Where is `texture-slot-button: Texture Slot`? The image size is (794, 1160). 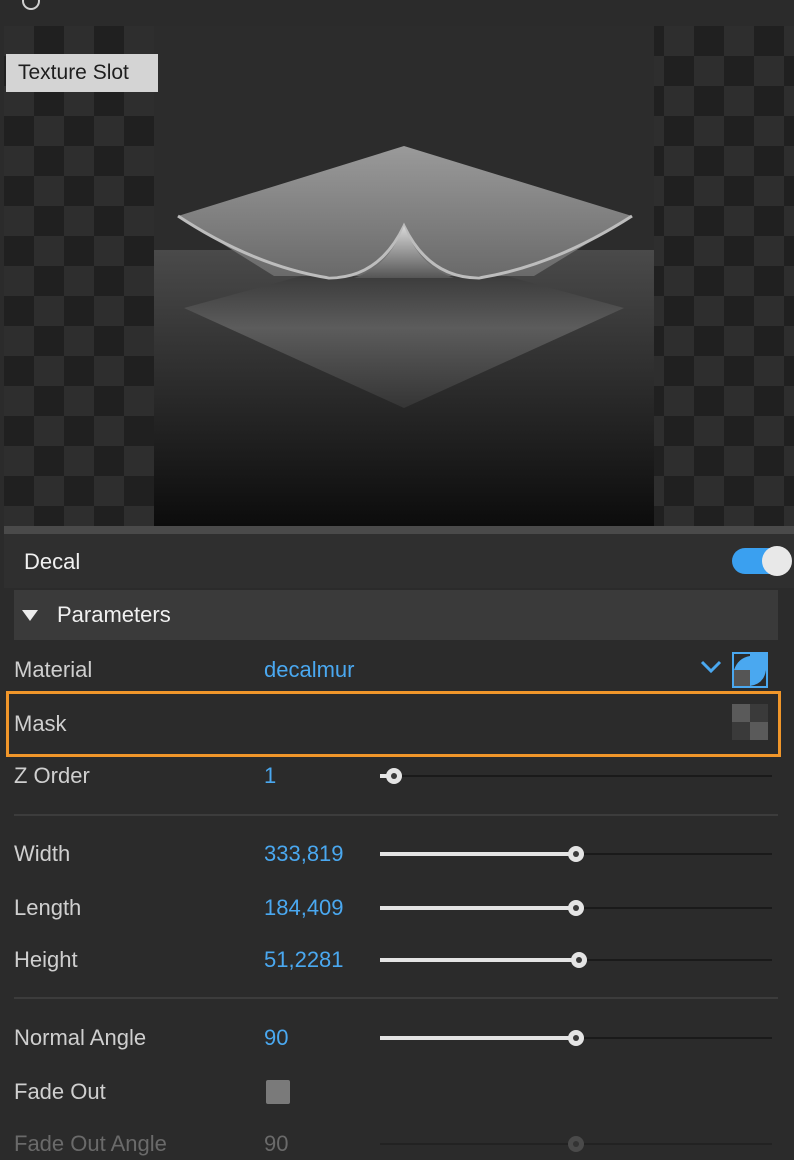 texture-slot-button: Texture Slot is located at coordinates (82, 73).